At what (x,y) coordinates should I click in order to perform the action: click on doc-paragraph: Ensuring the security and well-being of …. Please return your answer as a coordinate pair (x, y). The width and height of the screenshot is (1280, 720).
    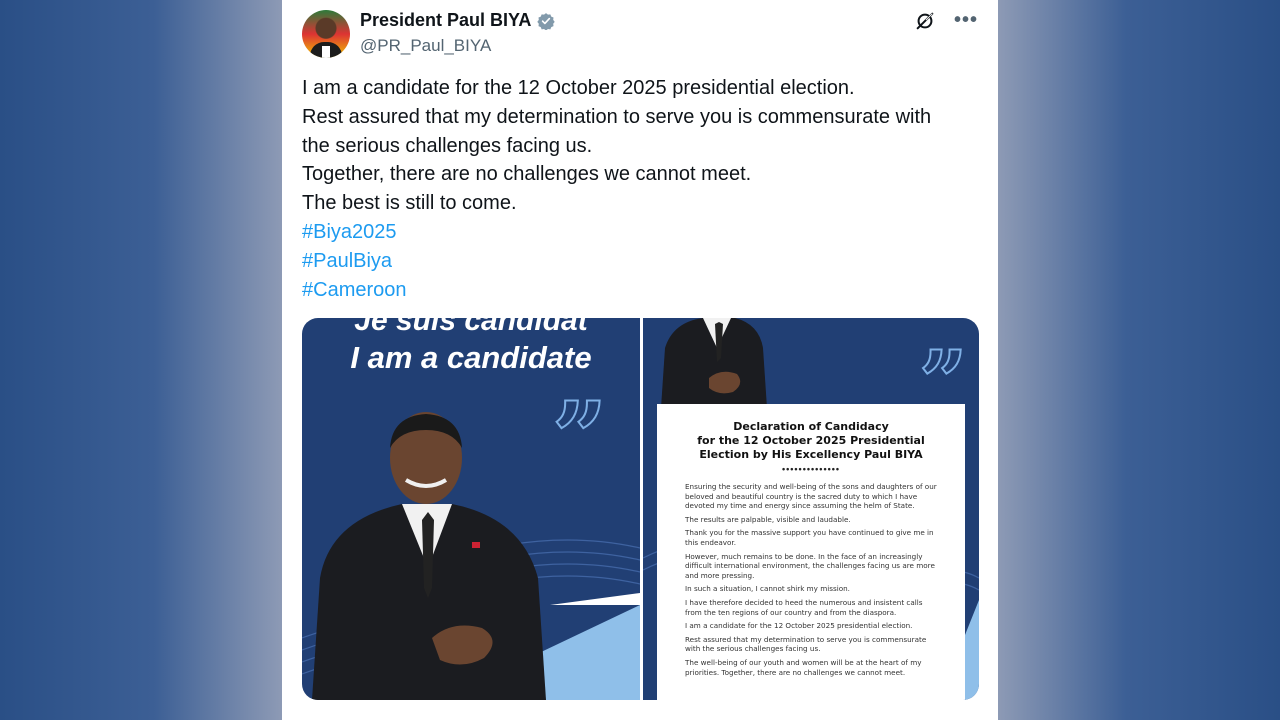
    Looking at the image, I should click on (811, 496).